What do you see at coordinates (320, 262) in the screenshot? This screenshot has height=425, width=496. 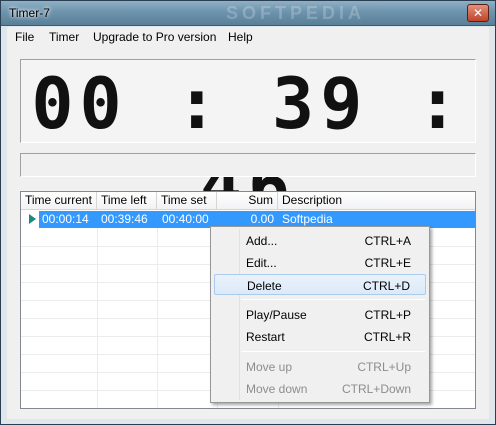 I see `context-item-edit: Edit... CTRL+E` at bounding box center [320, 262].